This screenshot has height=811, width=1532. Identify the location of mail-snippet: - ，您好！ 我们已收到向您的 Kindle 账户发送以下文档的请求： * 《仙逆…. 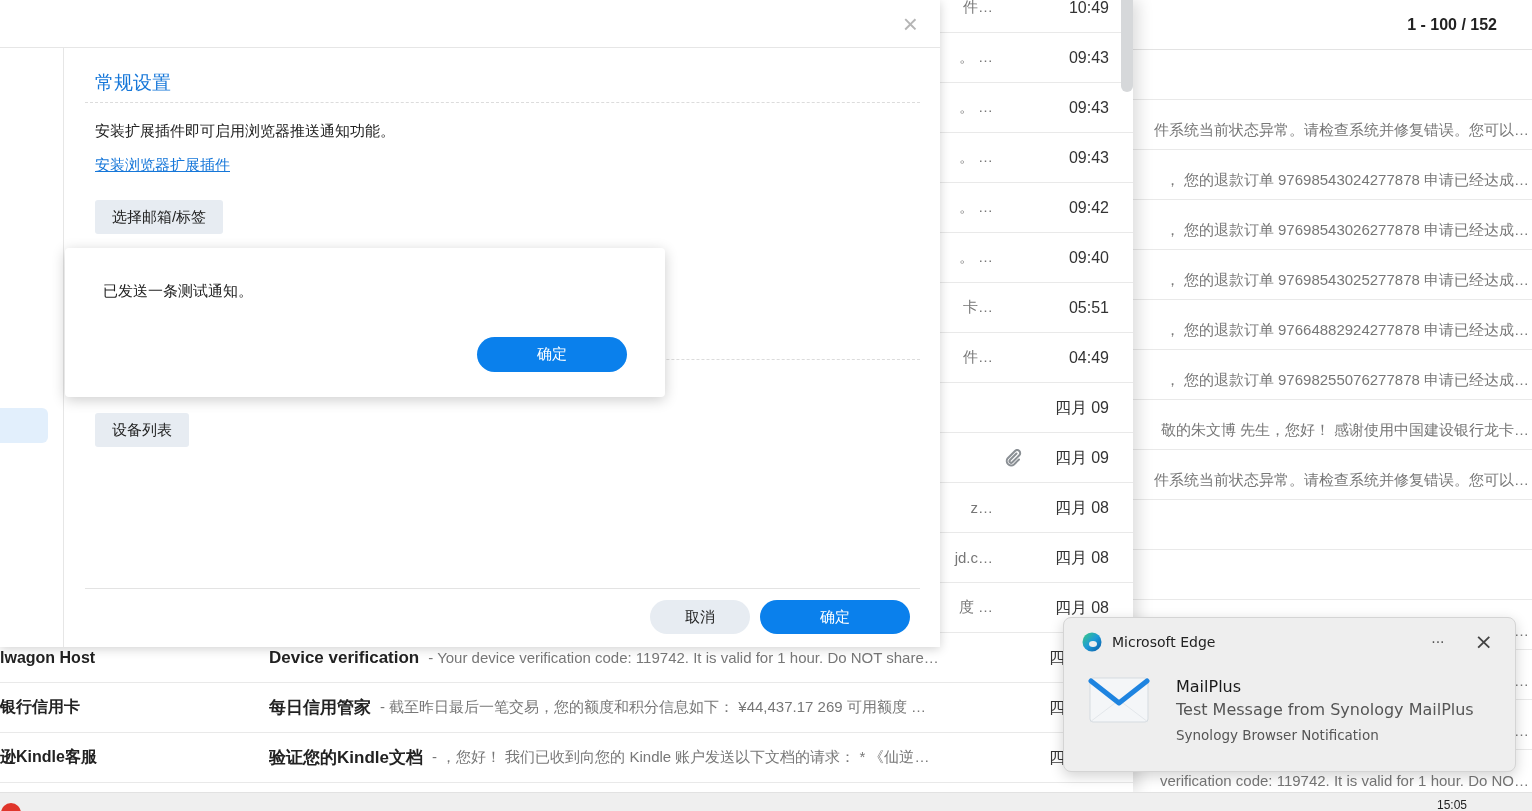
(680, 757).